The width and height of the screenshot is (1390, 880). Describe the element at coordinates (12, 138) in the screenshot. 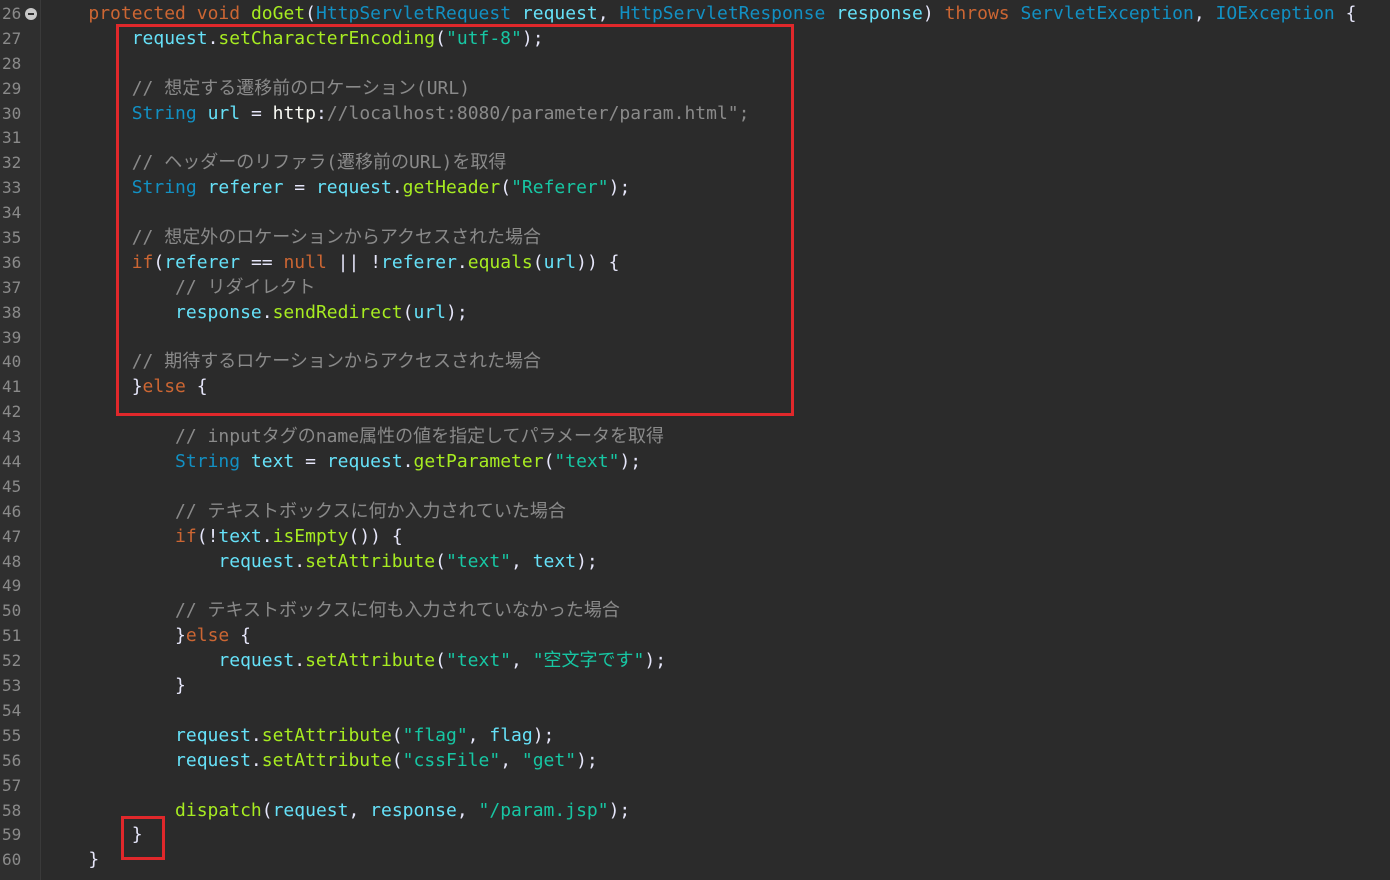

I see `line-number: 31` at that location.